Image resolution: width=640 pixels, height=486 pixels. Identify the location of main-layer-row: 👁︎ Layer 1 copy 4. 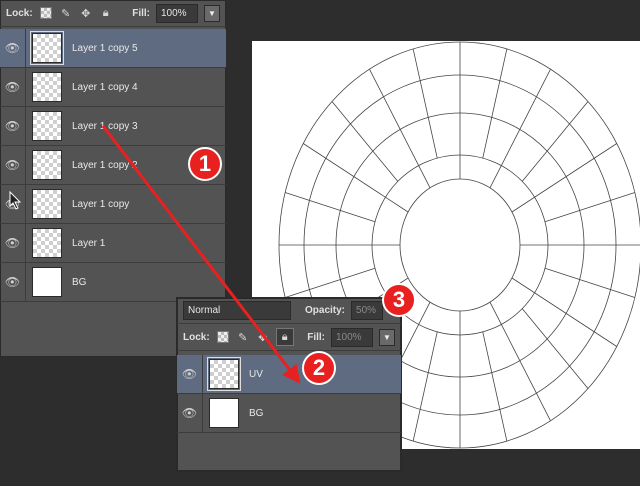
(113, 87).